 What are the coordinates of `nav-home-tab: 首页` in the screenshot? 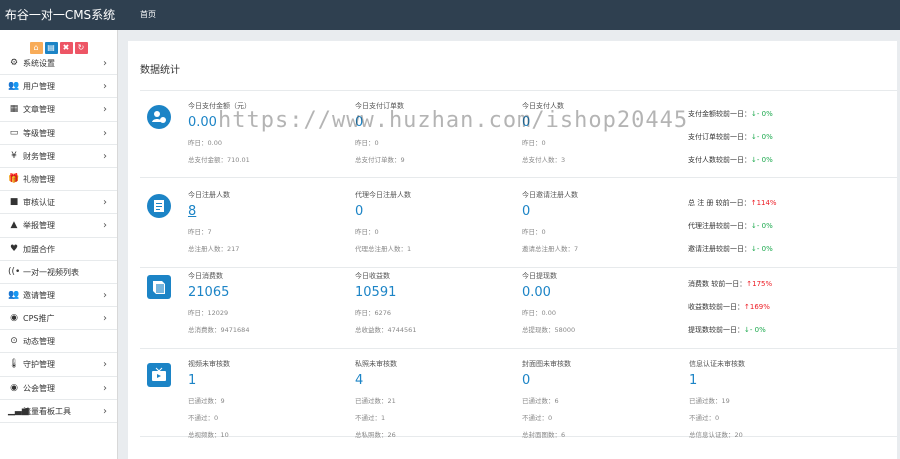 It's located at (148, 15).